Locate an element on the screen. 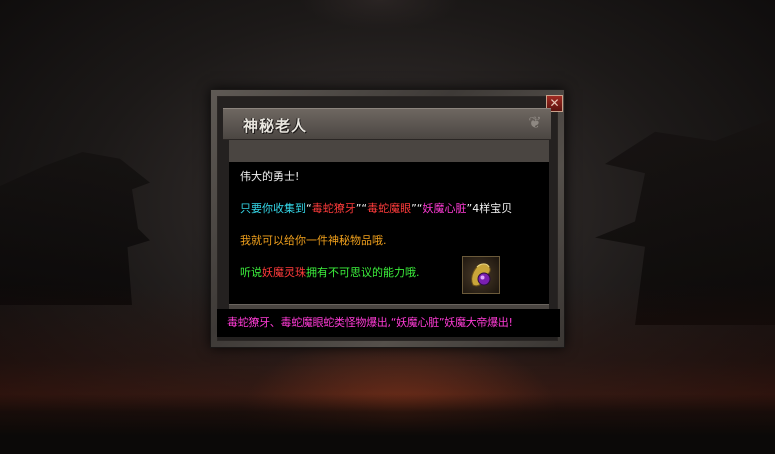  collect-text: 只要你收集到“毒蛇獠牙”“毒蛇魔眼”“妖魔心脏”4样宝贝 is located at coordinates (376, 208).